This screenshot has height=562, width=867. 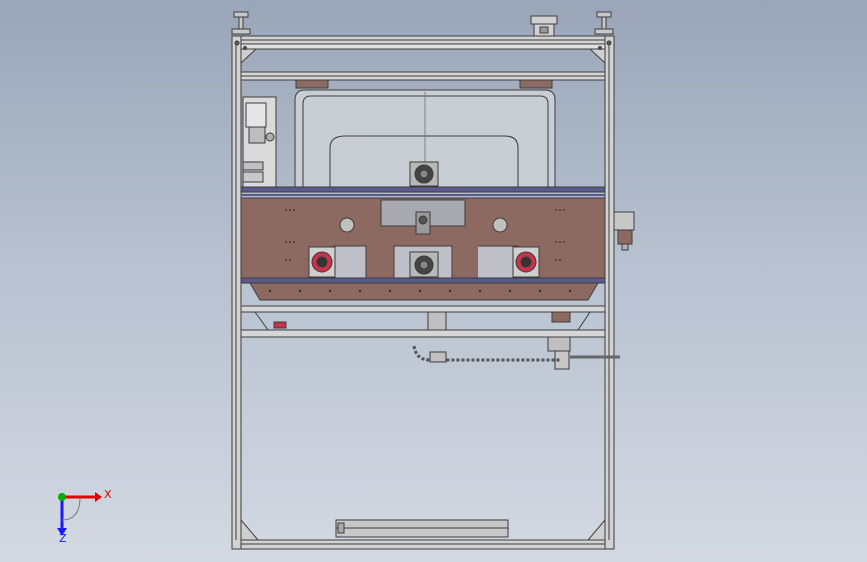 What do you see at coordinates (423, 223) in the screenshot?
I see `center-clamp` at bounding box center [423, 223].